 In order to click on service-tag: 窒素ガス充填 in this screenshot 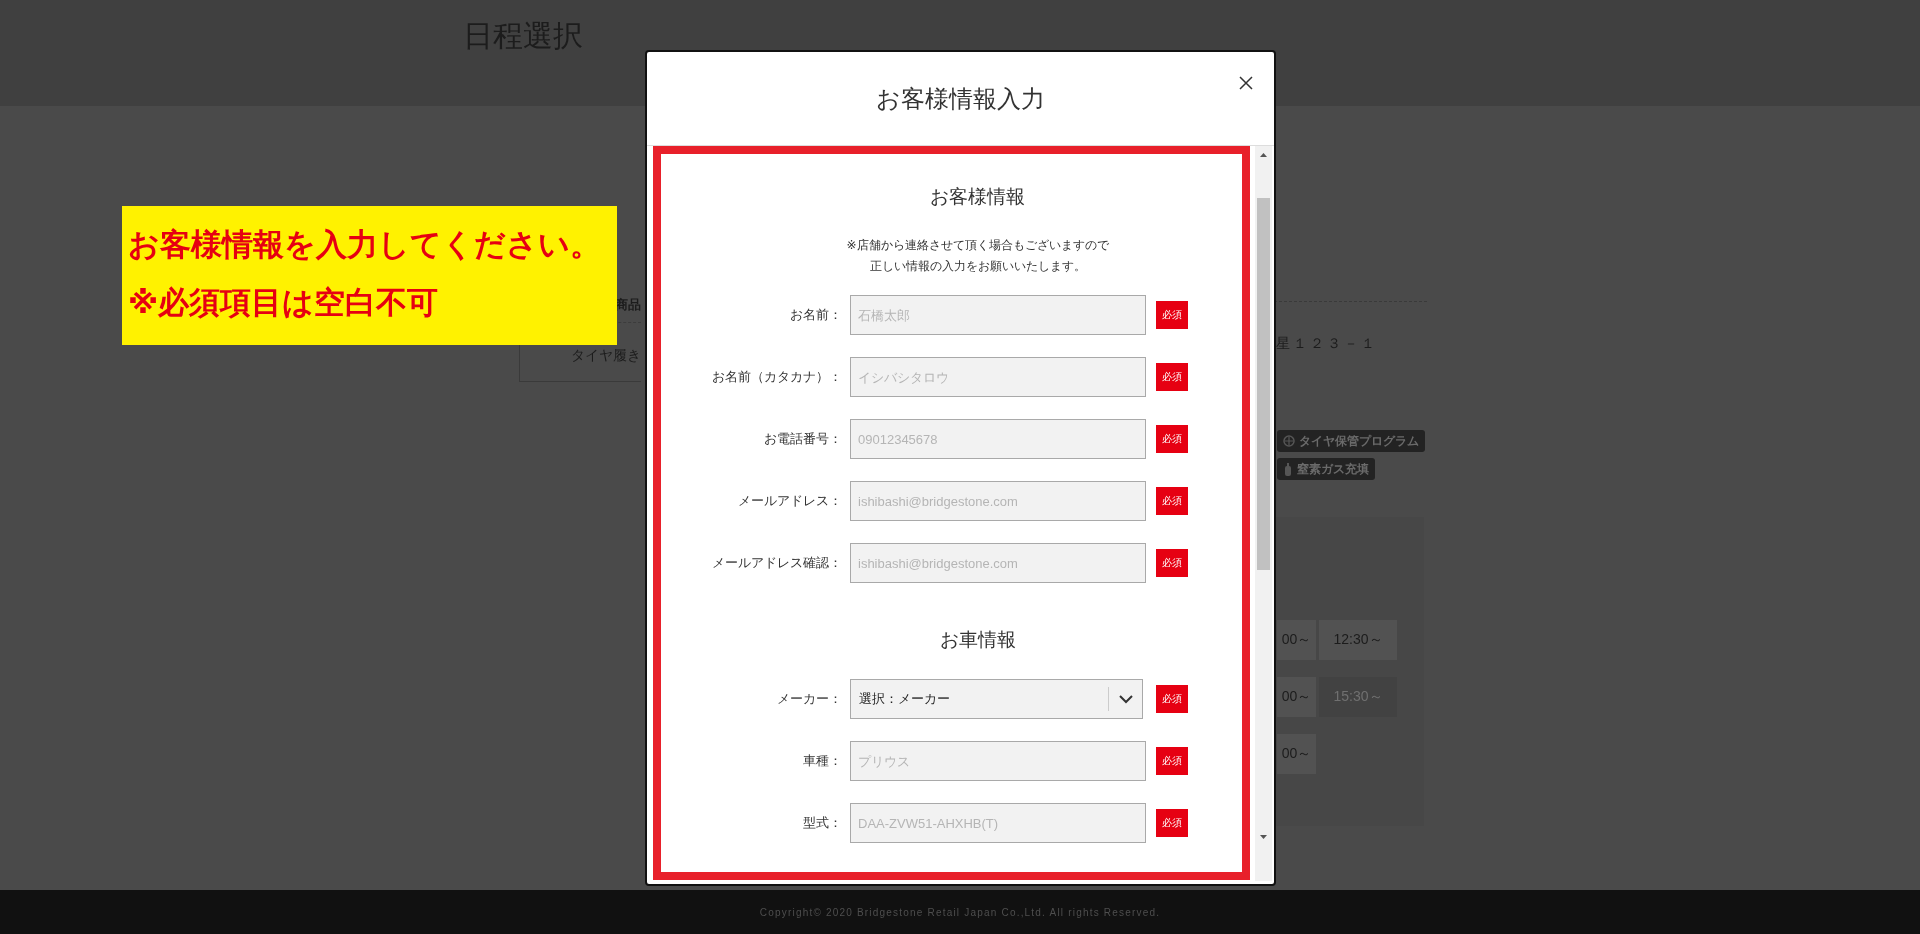, I will do `click(1326, 469)`.